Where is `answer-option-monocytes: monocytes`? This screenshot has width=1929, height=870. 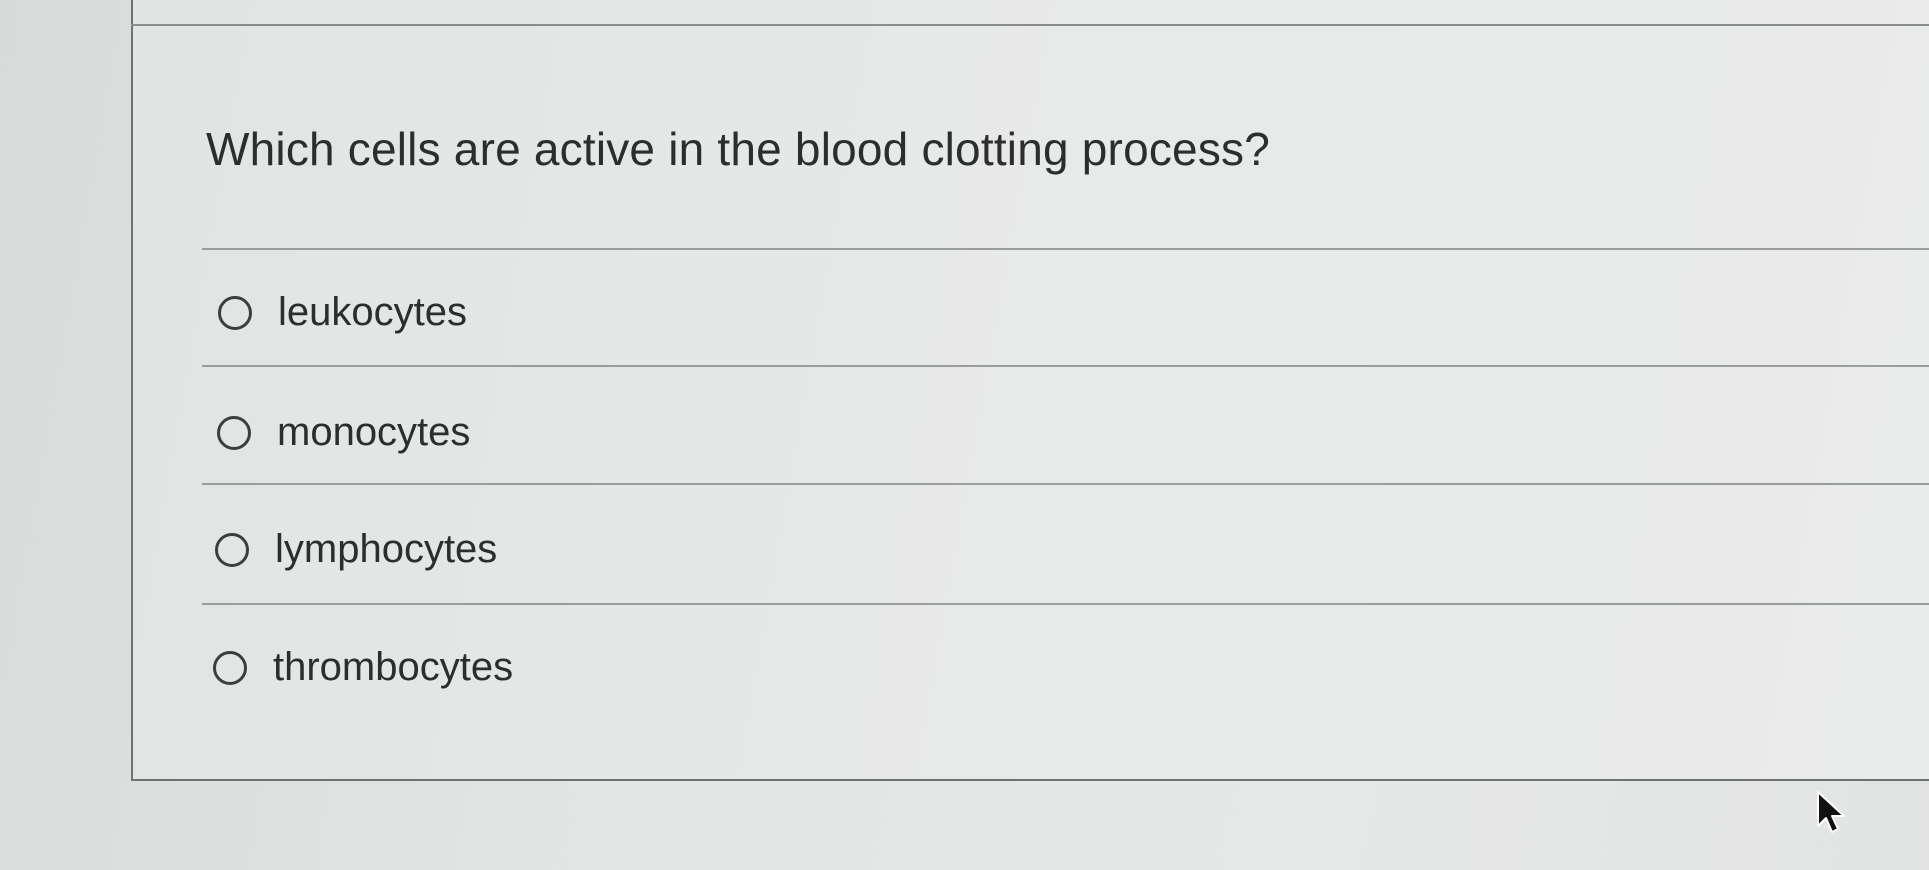
answer-option-monocytes: monocytes is located at coordinates (343, 432).